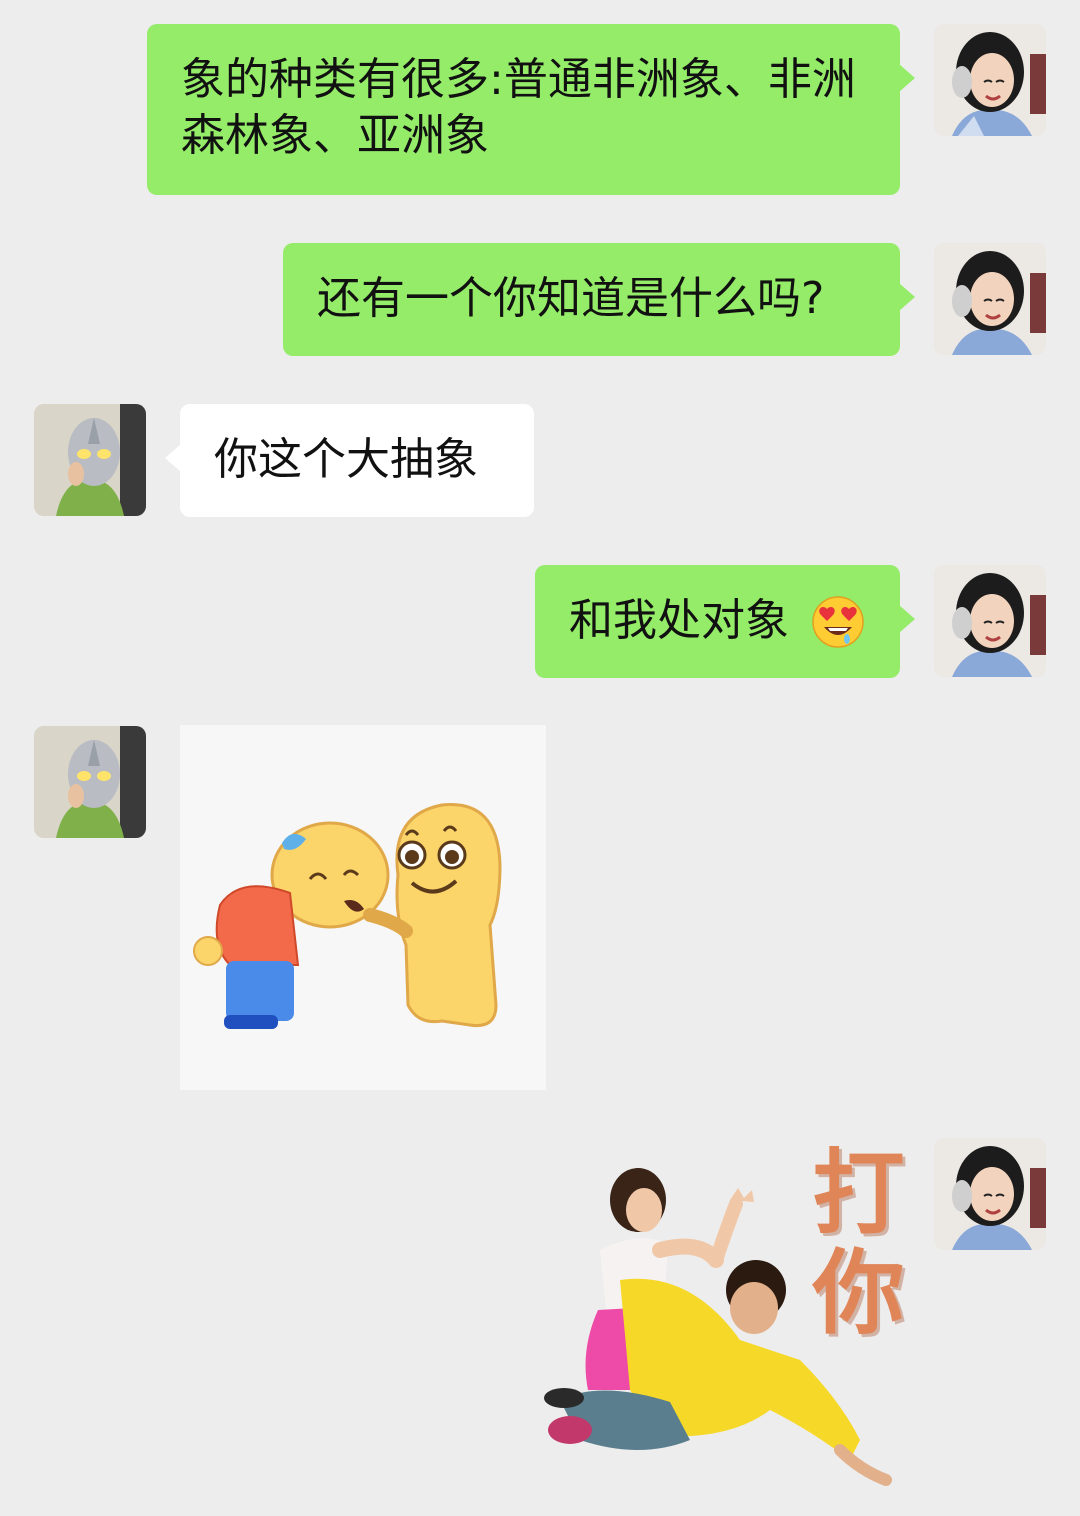  I want to click on message-text: 你这个大抽象, so click(346, 459).